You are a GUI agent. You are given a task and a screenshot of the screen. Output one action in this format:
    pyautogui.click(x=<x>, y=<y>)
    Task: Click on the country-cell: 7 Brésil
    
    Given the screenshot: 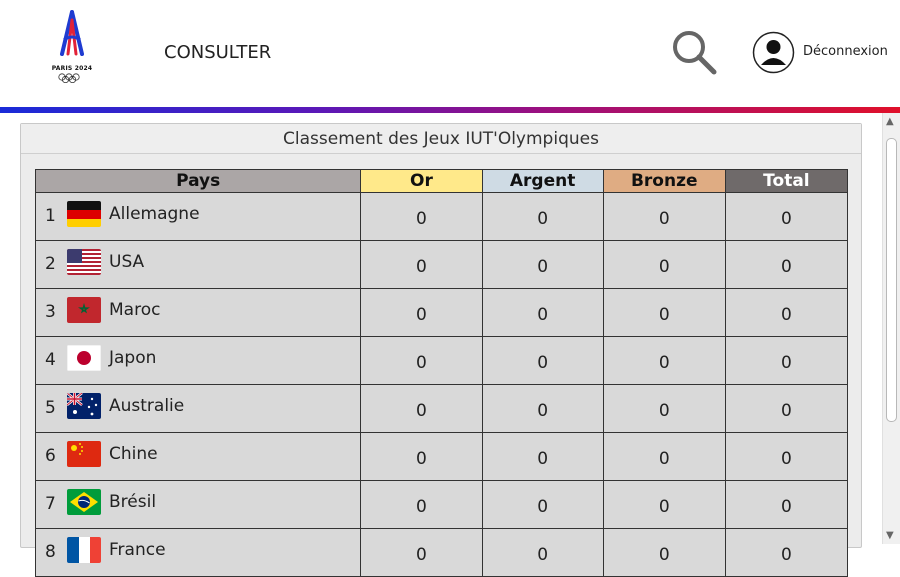 What is the action you would take?
    pyautogui.click(x=198, y=504)
    